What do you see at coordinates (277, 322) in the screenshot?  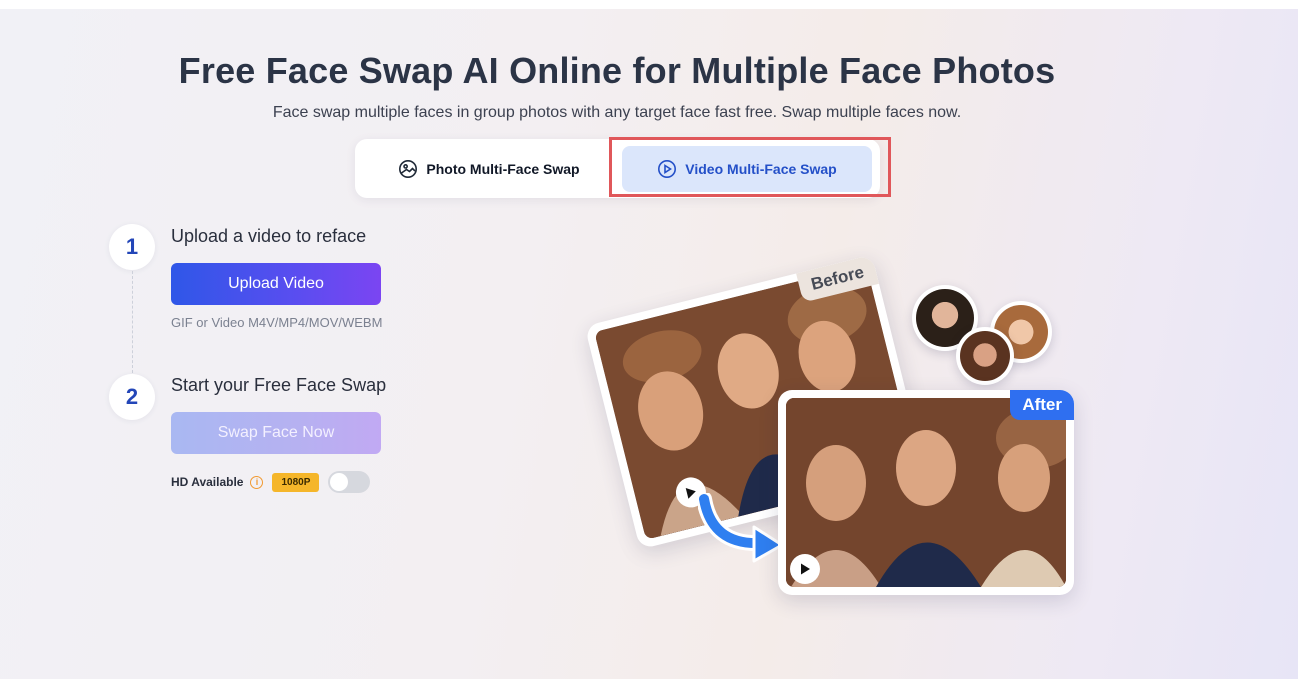 I see `supported-formats: GIF or Video M4V/MP4/MOV/WEBM` at bounding box center [277, 322].